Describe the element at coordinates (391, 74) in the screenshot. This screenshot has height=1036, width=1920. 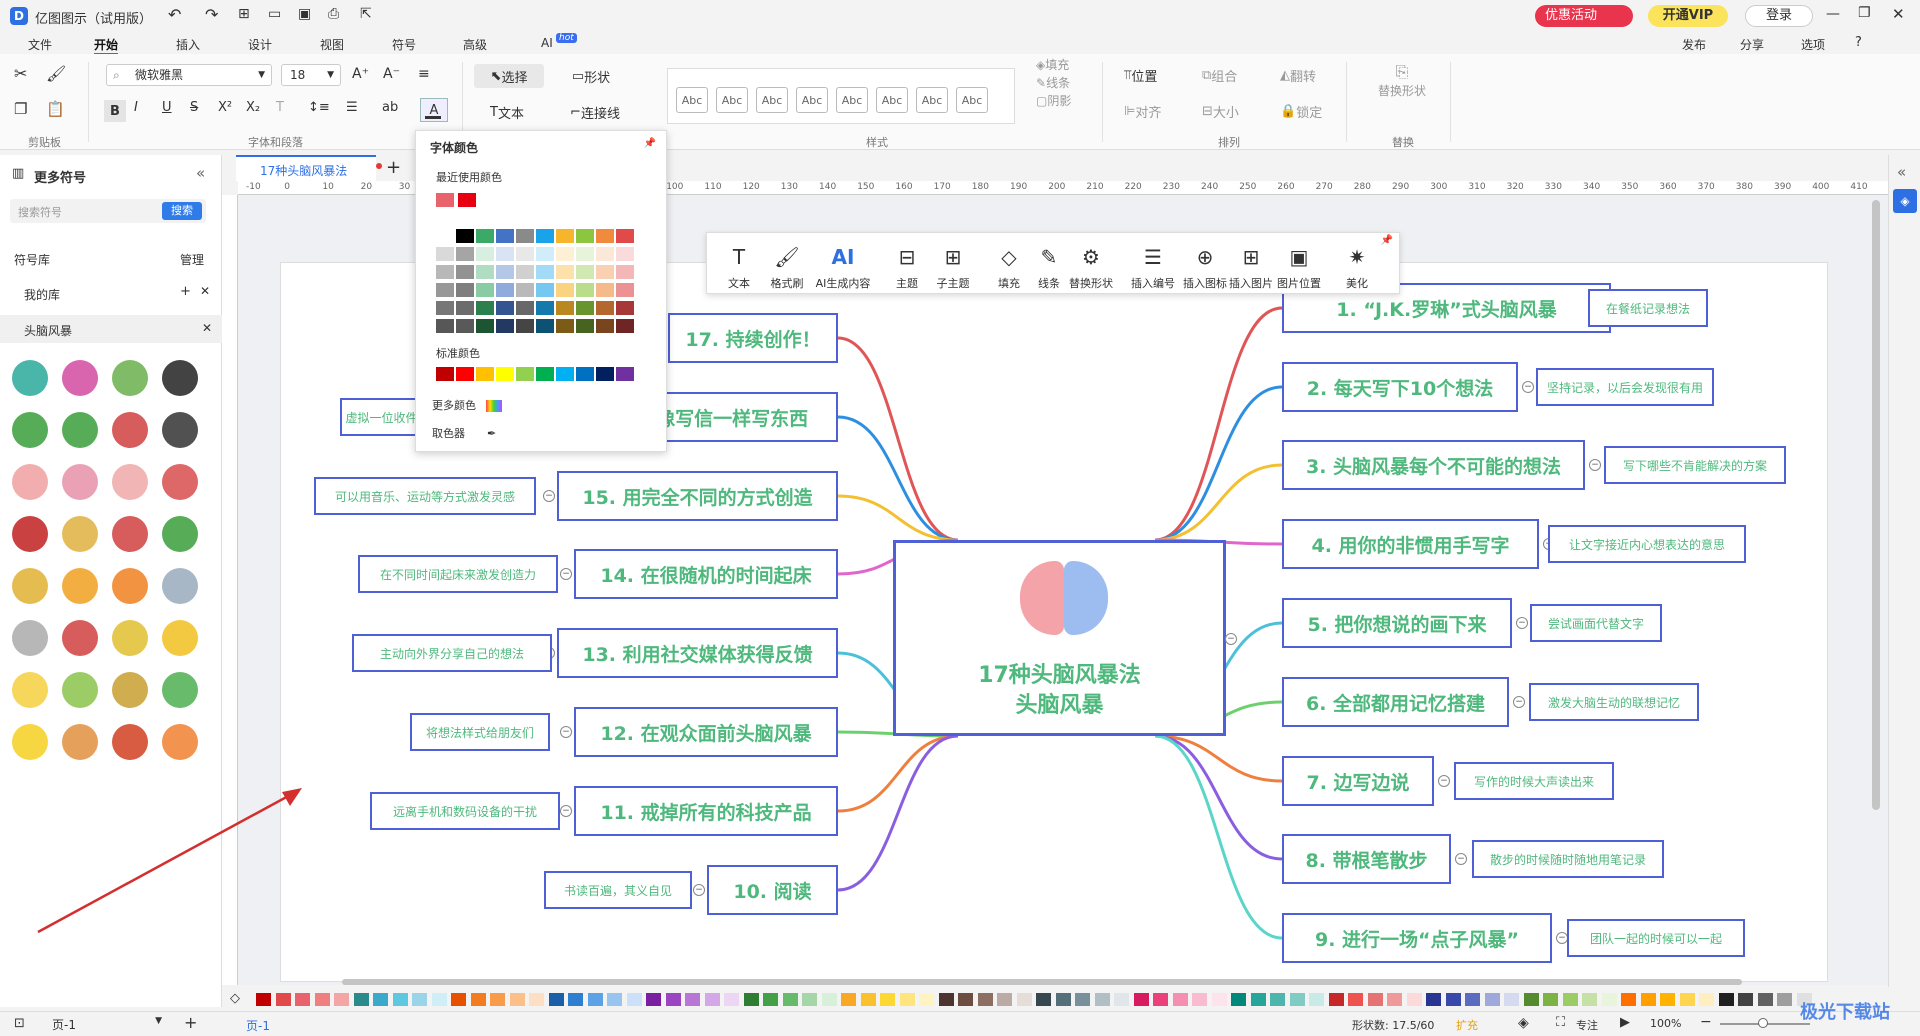
I see `shrink-font-icon: A⁻` at that location.